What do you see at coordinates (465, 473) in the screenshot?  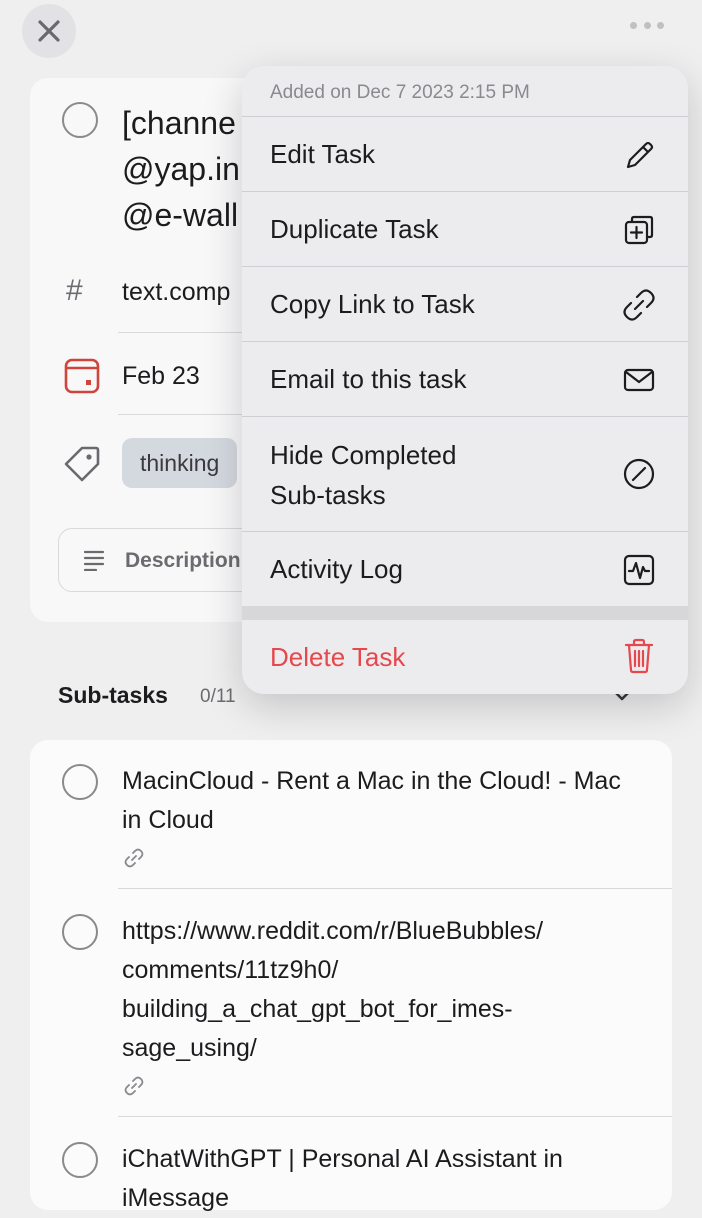 I see `menu-item-hide-completed: Hide Completed Sub-tasks` at bounding box center [465, 473].